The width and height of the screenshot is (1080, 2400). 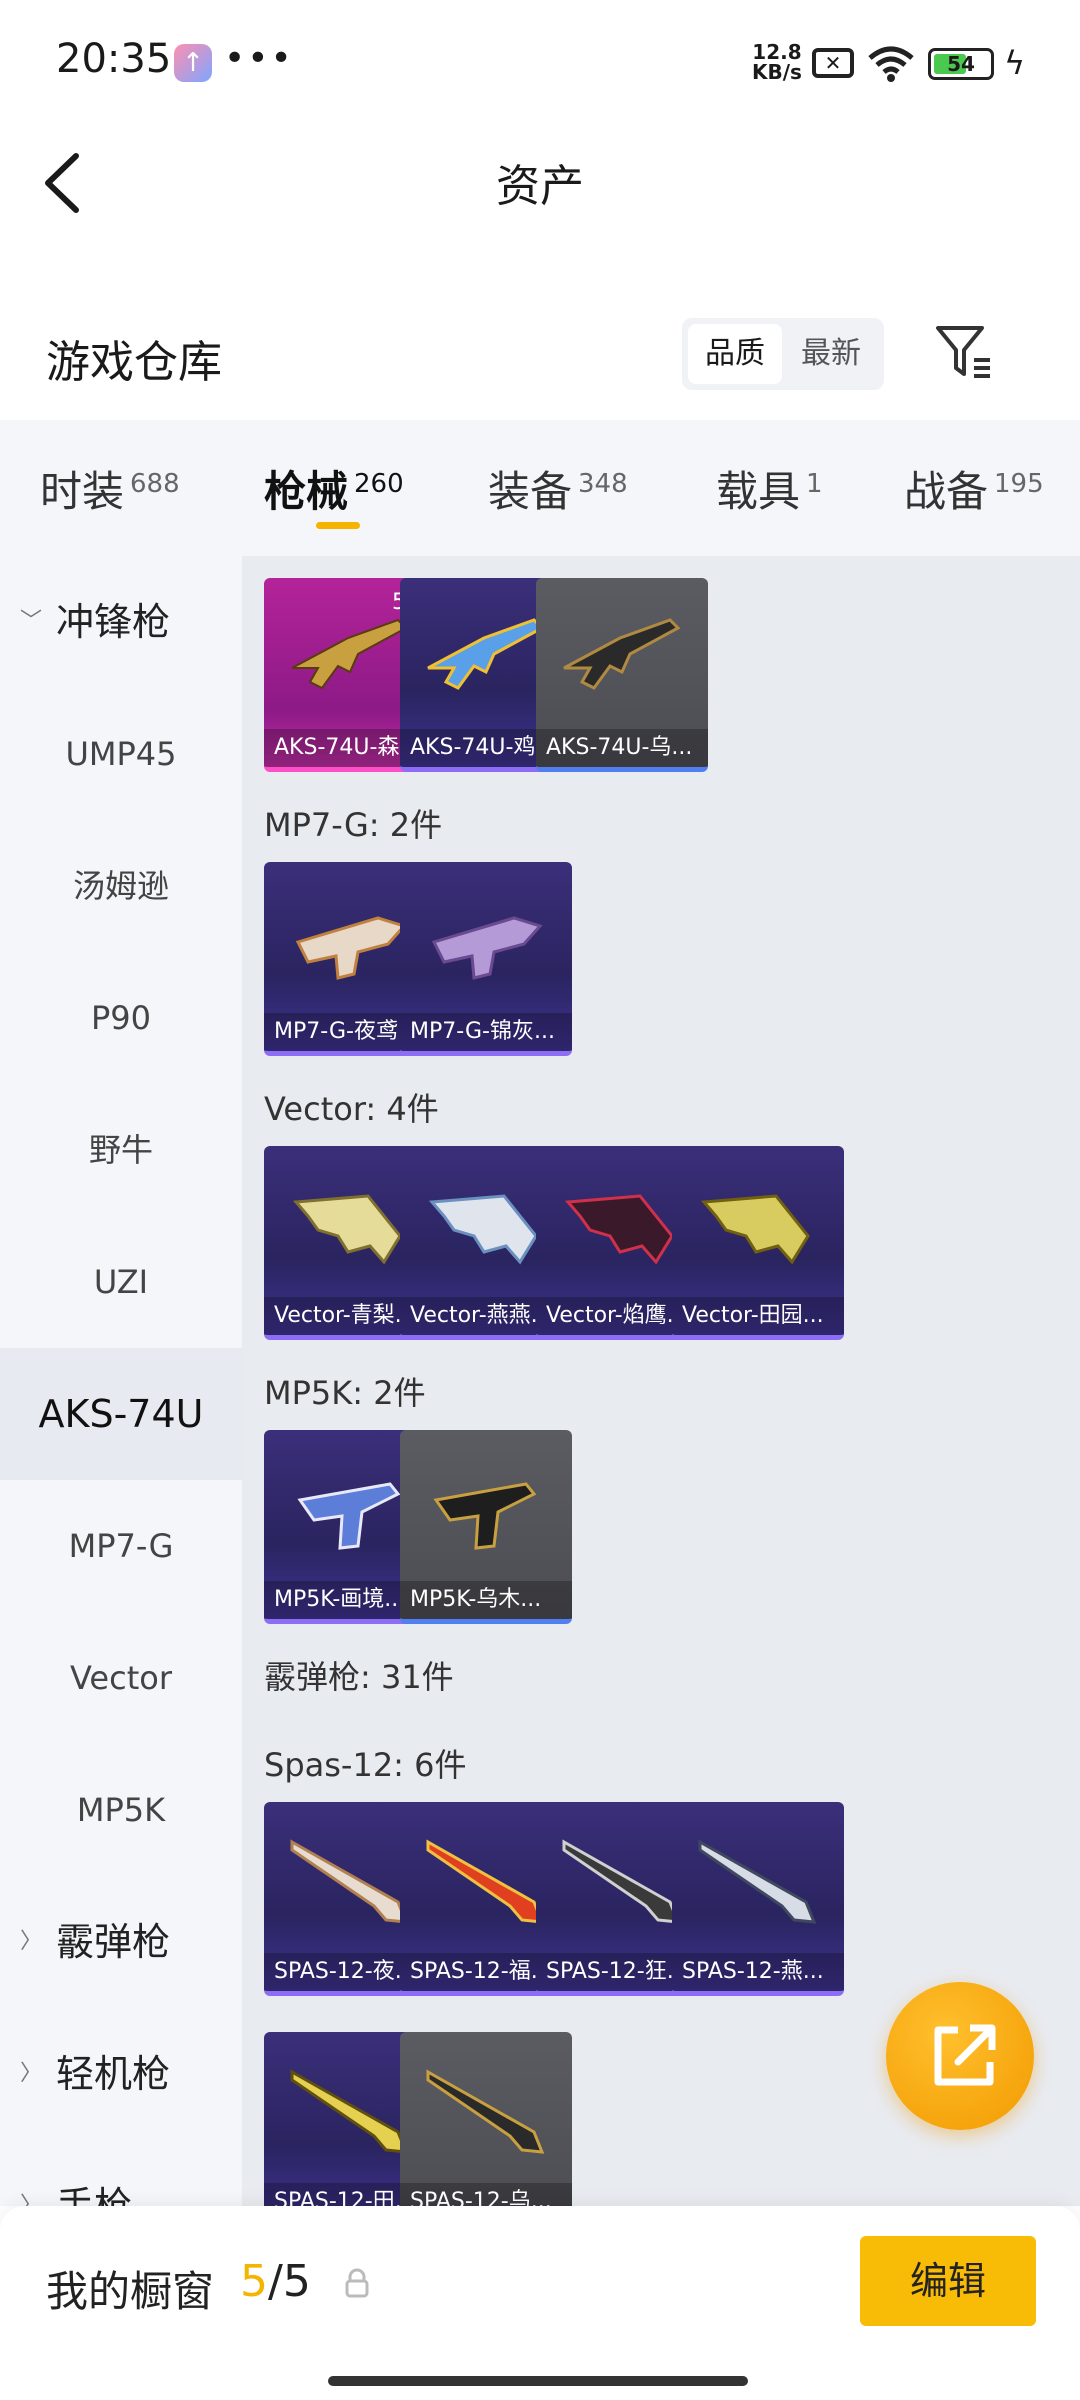 What do you see at coordinates (965, 2055) in the screenshot?
I see `share-external-icon` at bounding box center [965, 2055].